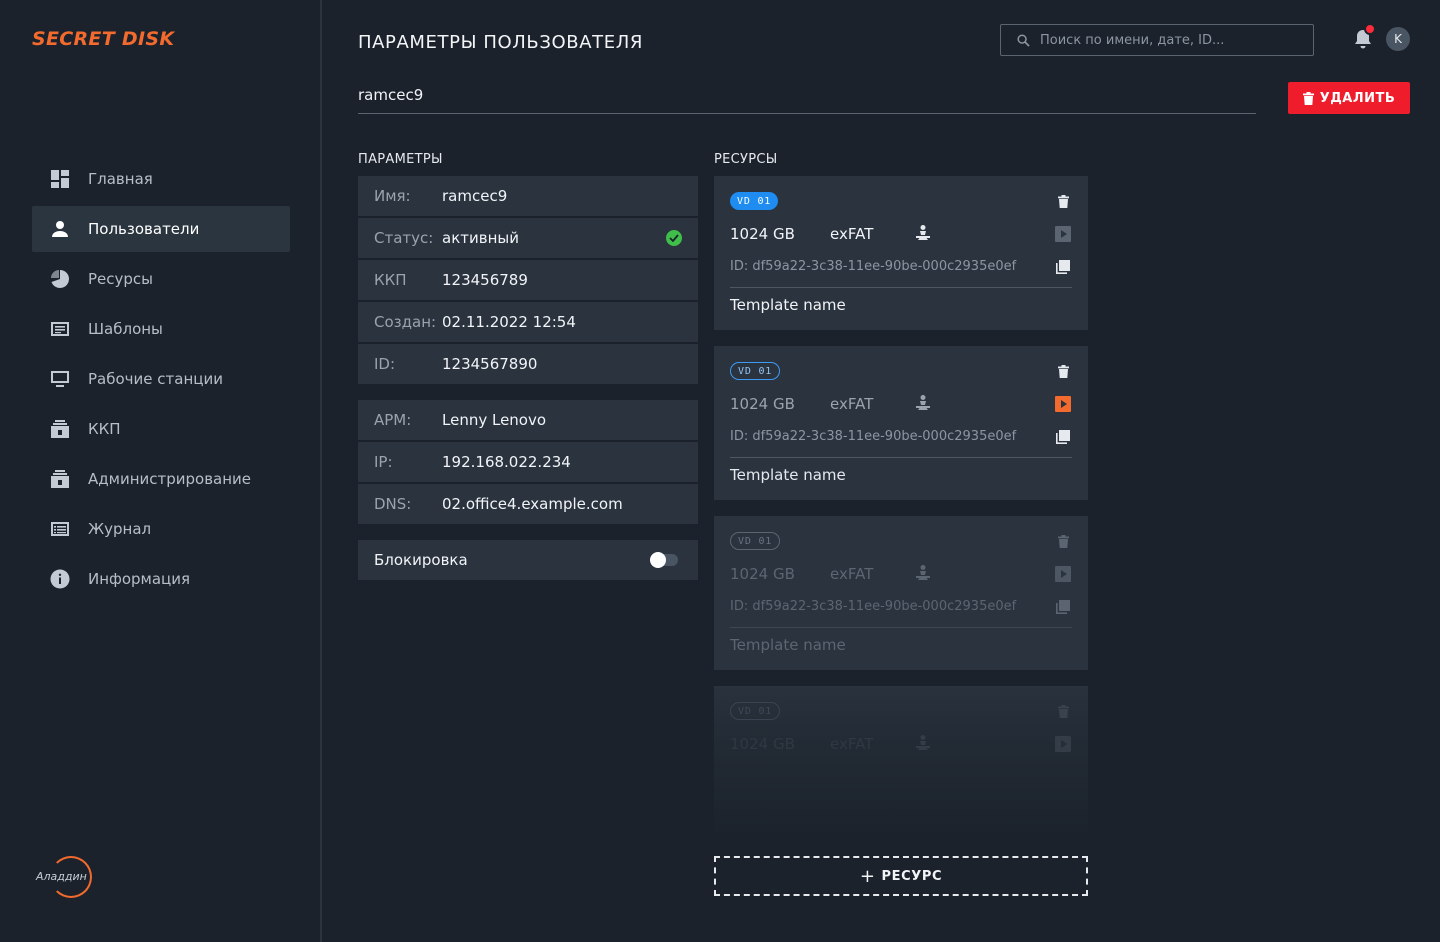 The width and height of the screenshot is (1440, 942). Describe the element at coordinates (528, 420) in the screenshot. I see `param-row-arm: АРМ: Lenny Lenovo` at that location.